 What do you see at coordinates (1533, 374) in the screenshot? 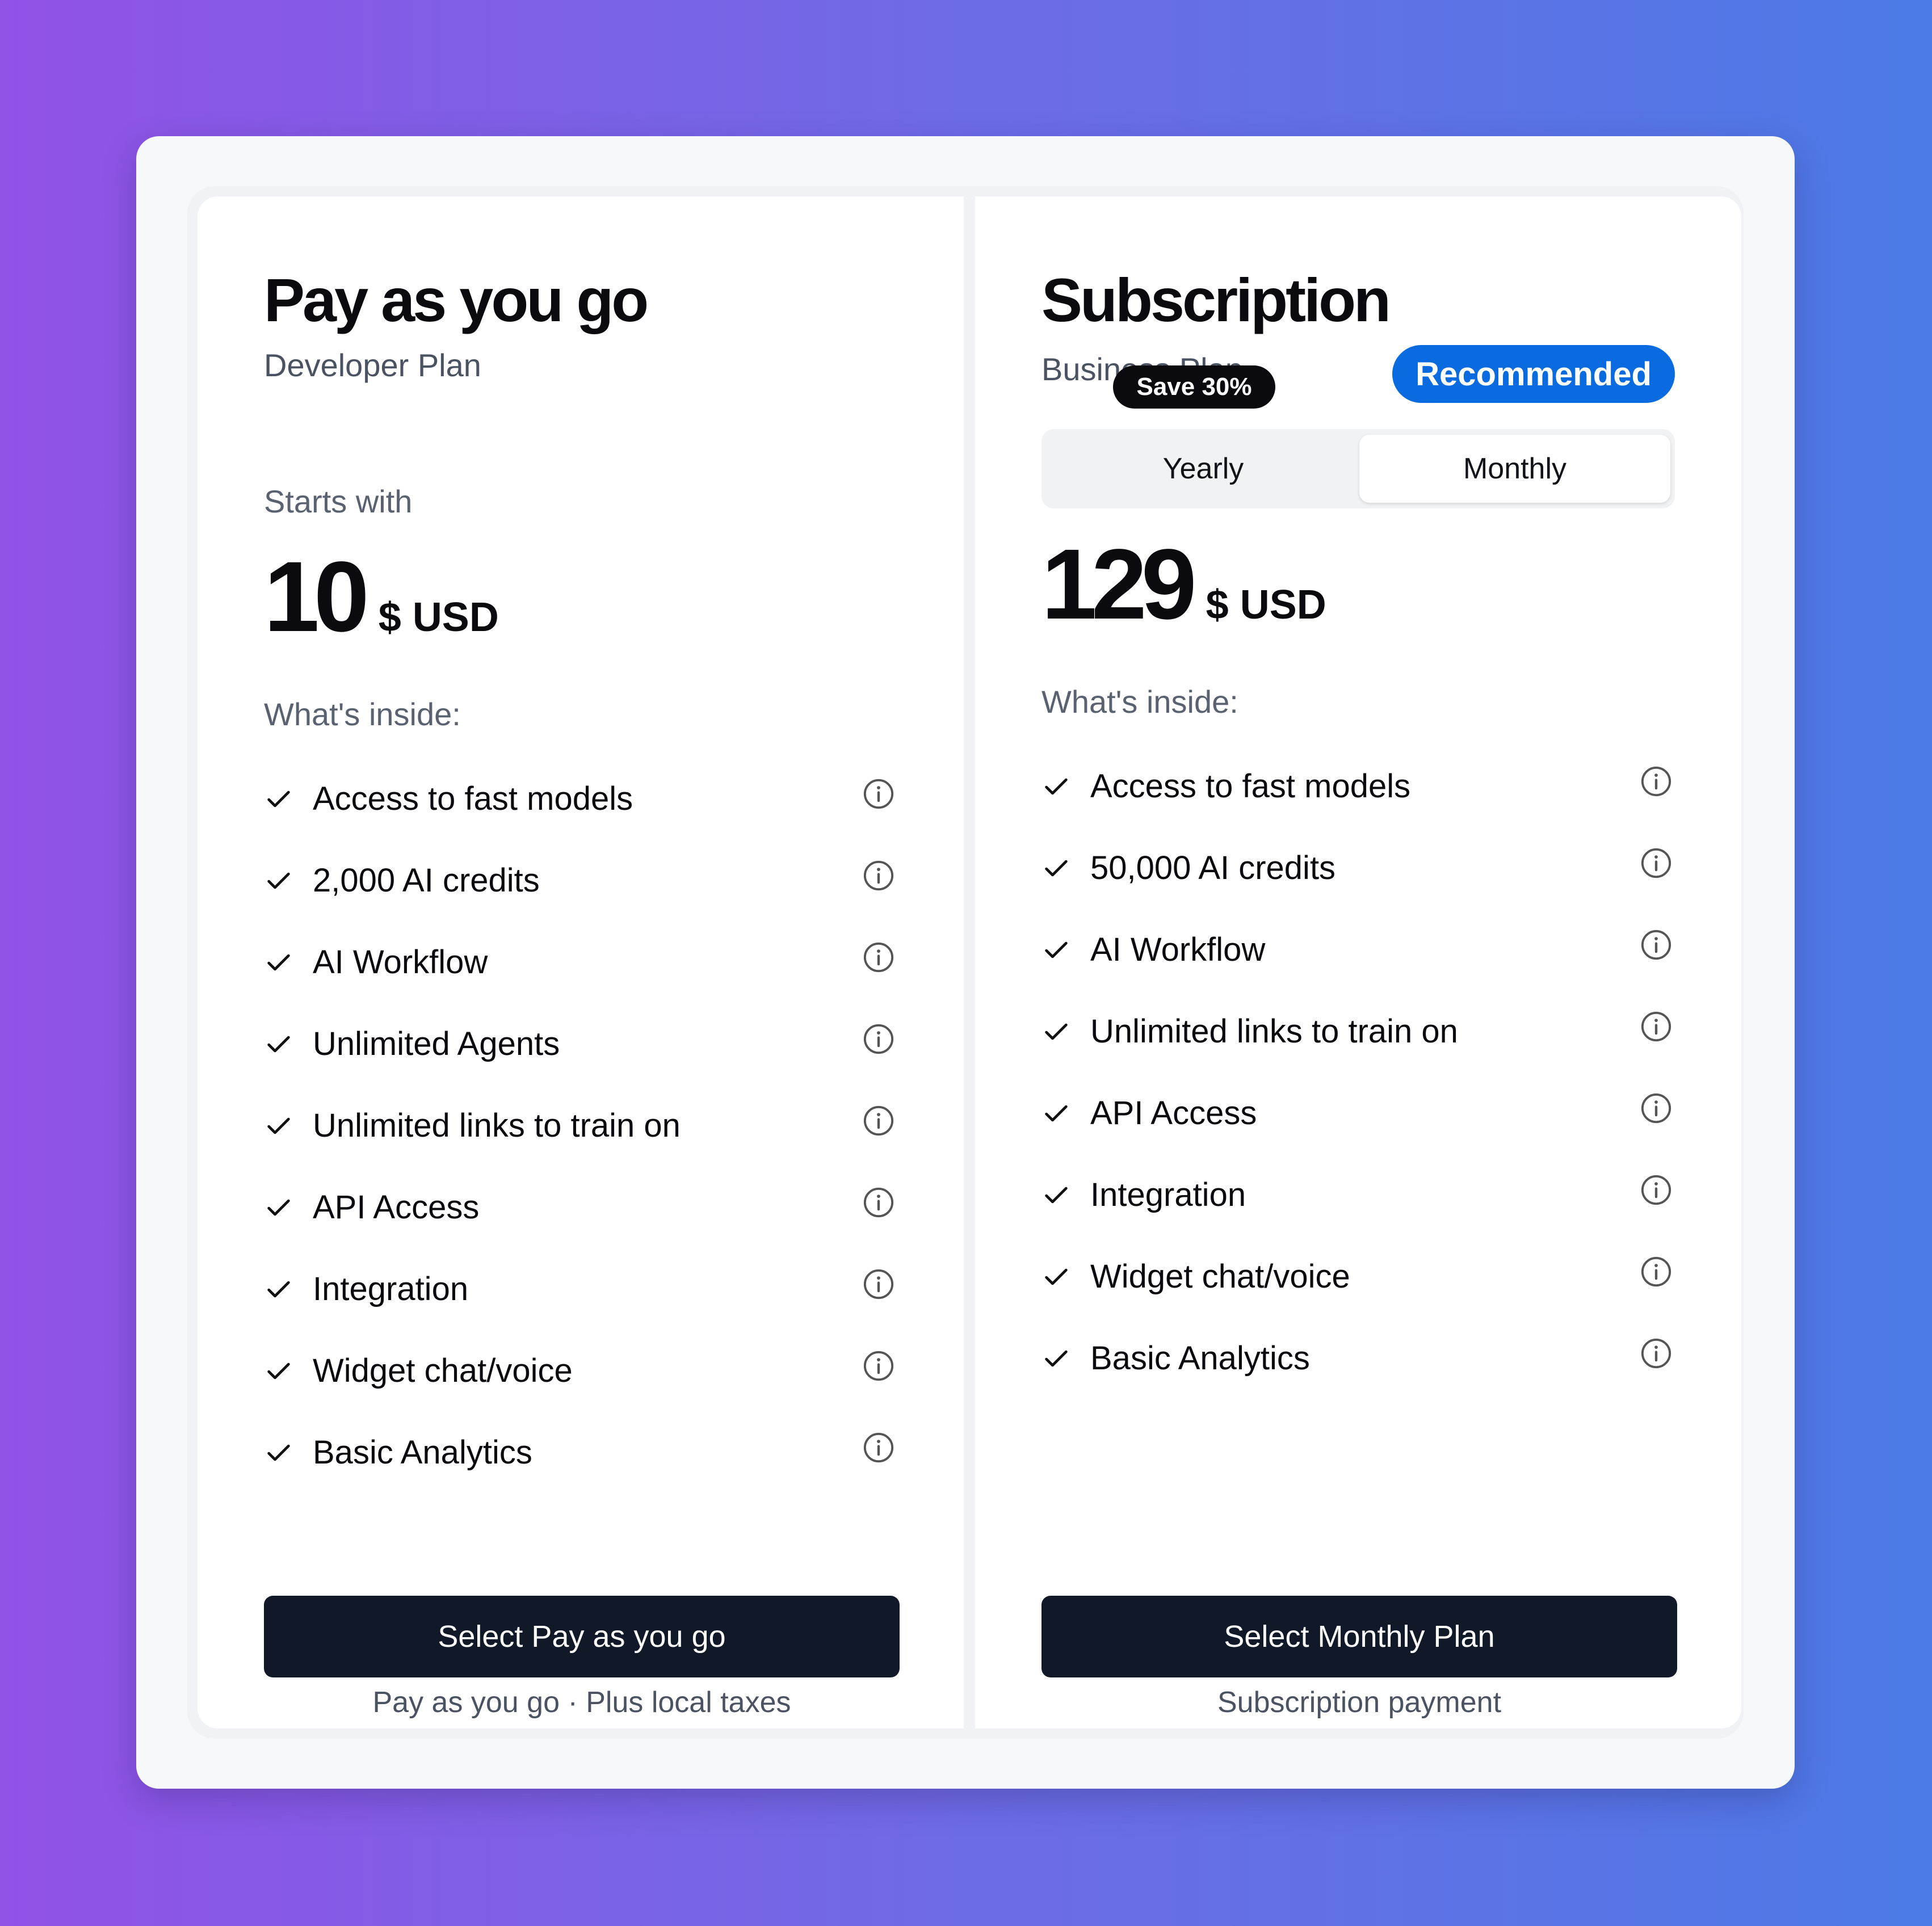
I see `recommended-badge: Recommended` at bounding box center [1533, 374].